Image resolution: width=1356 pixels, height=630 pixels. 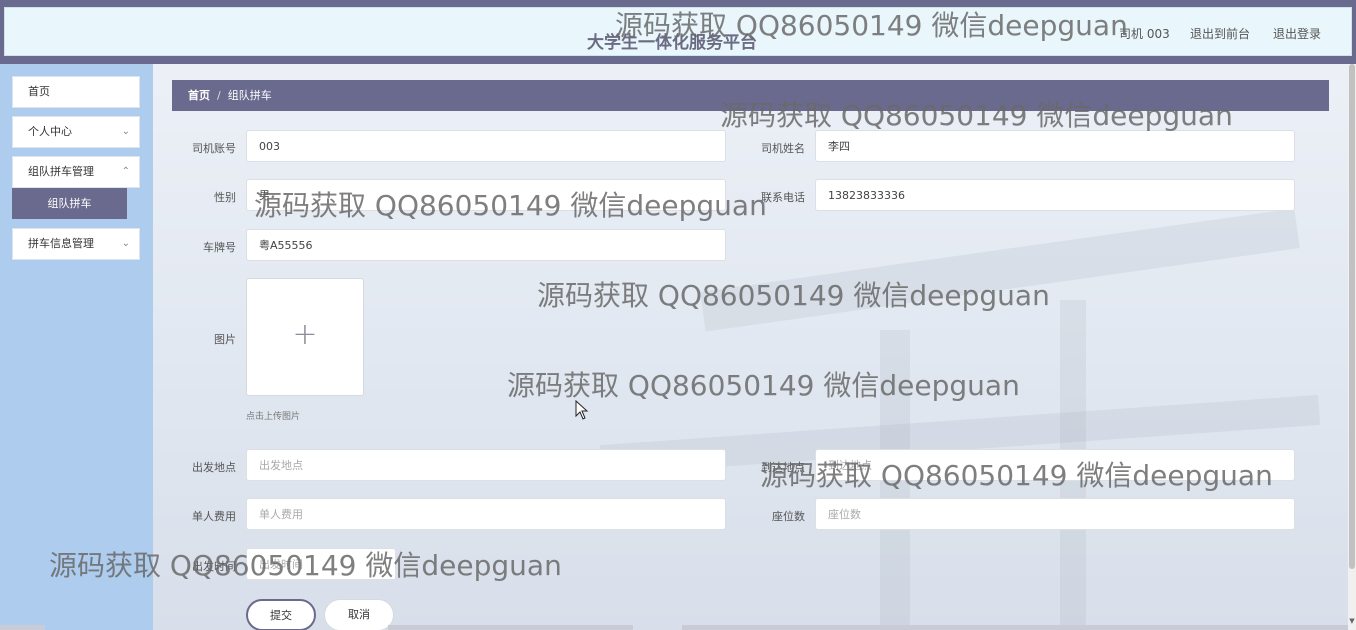 What do you see at coordinates (486, 514) in the screenshot?
I see `fee-field` at bounding box center [486, 514].